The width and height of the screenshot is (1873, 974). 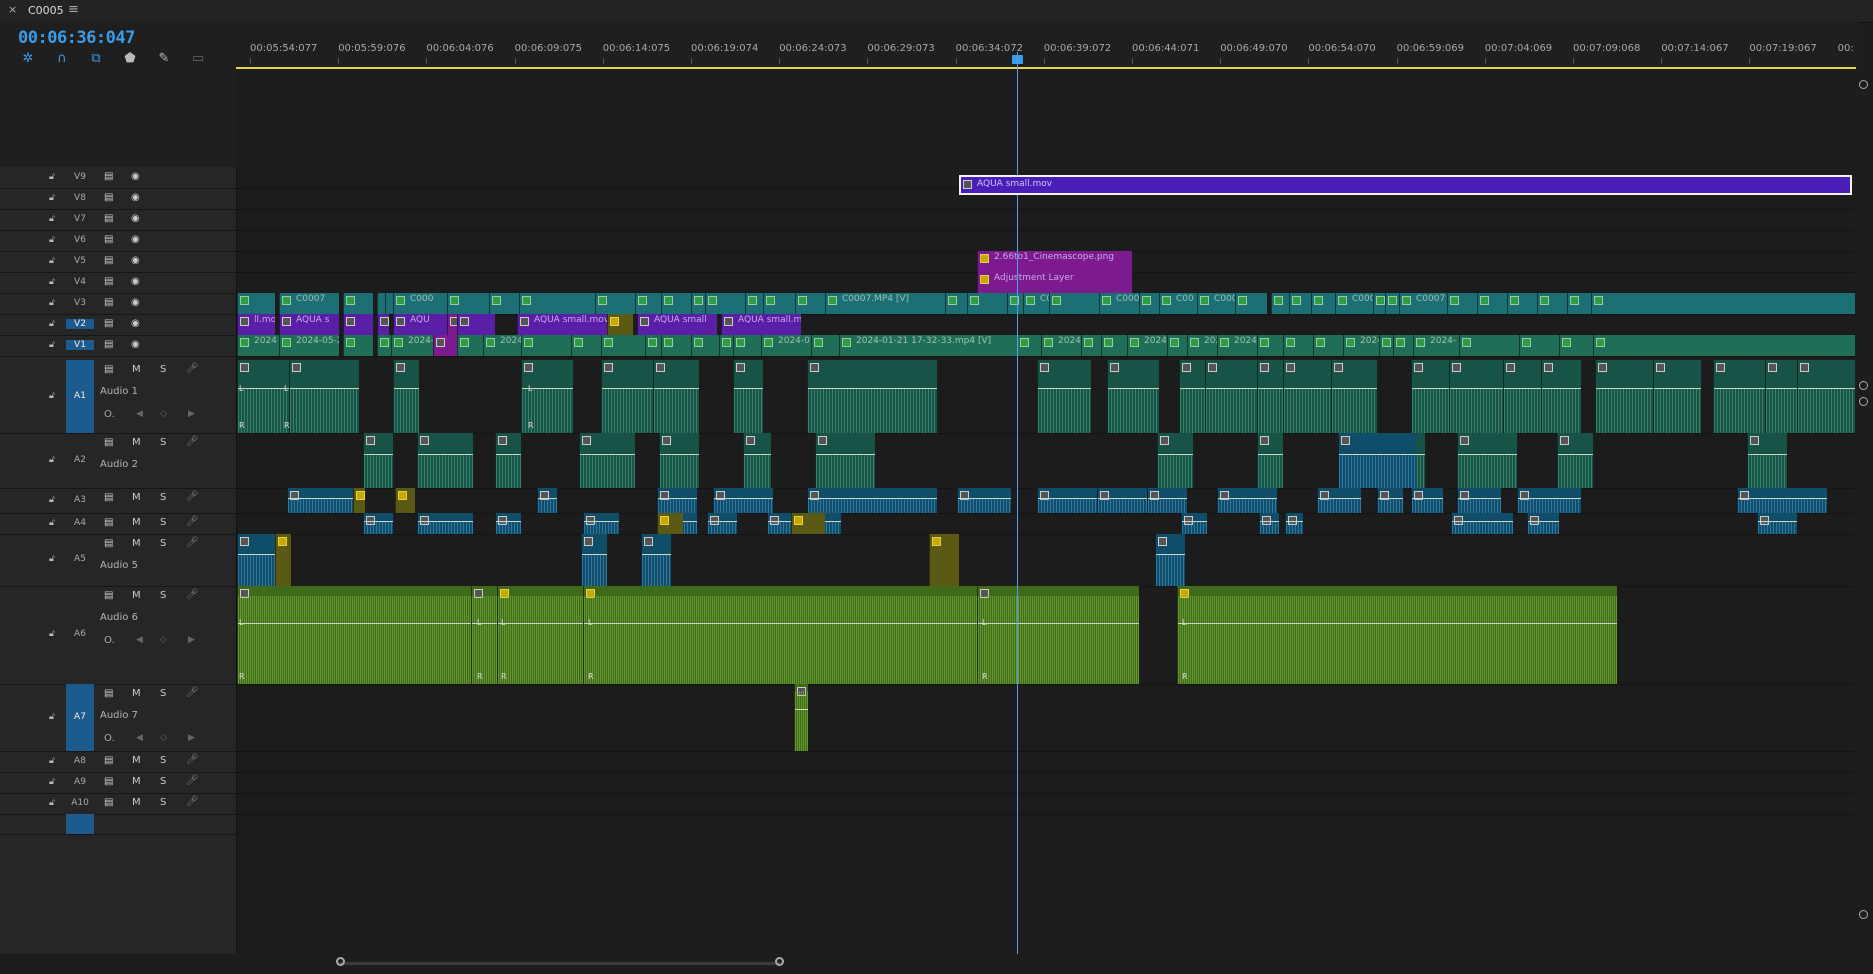 I want to click on track-target-a1: A1, so click(x=80, y=396).